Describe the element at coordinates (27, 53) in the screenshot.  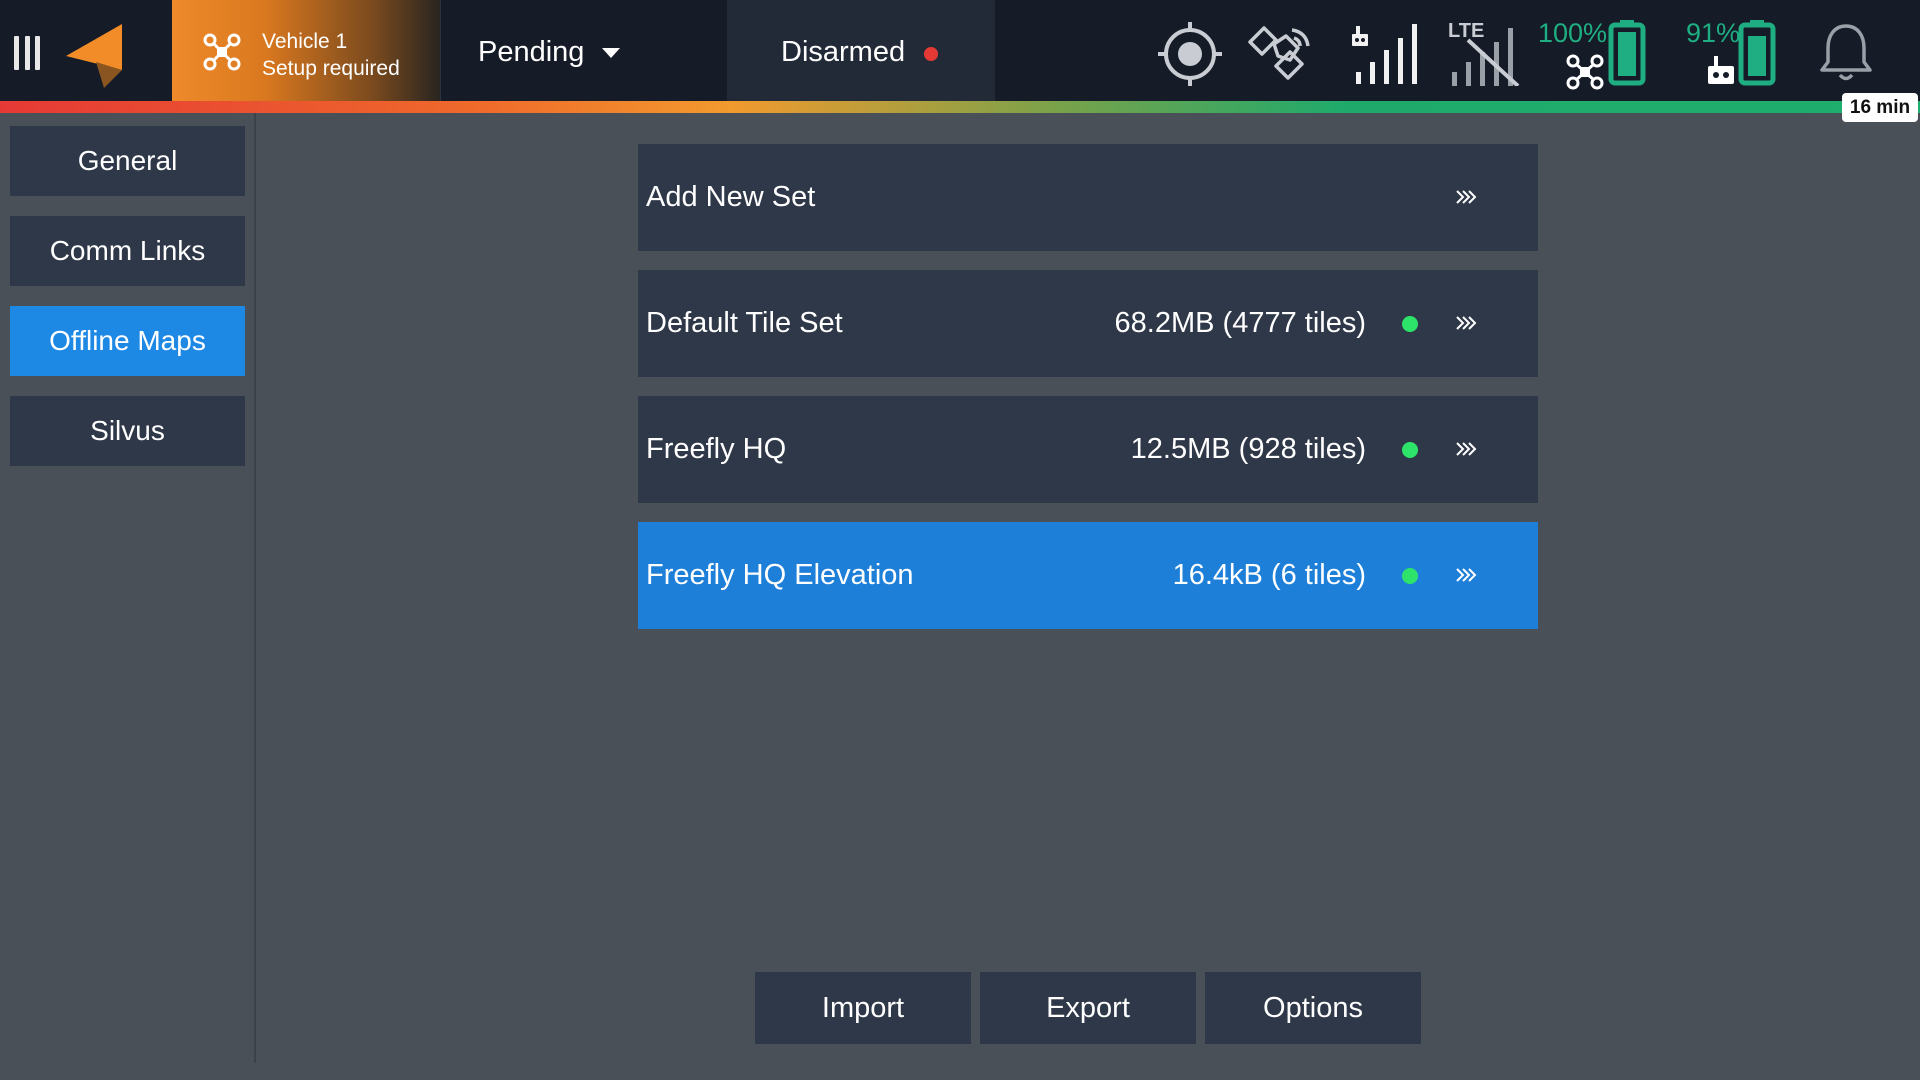
I see `menu-icon` at that location.